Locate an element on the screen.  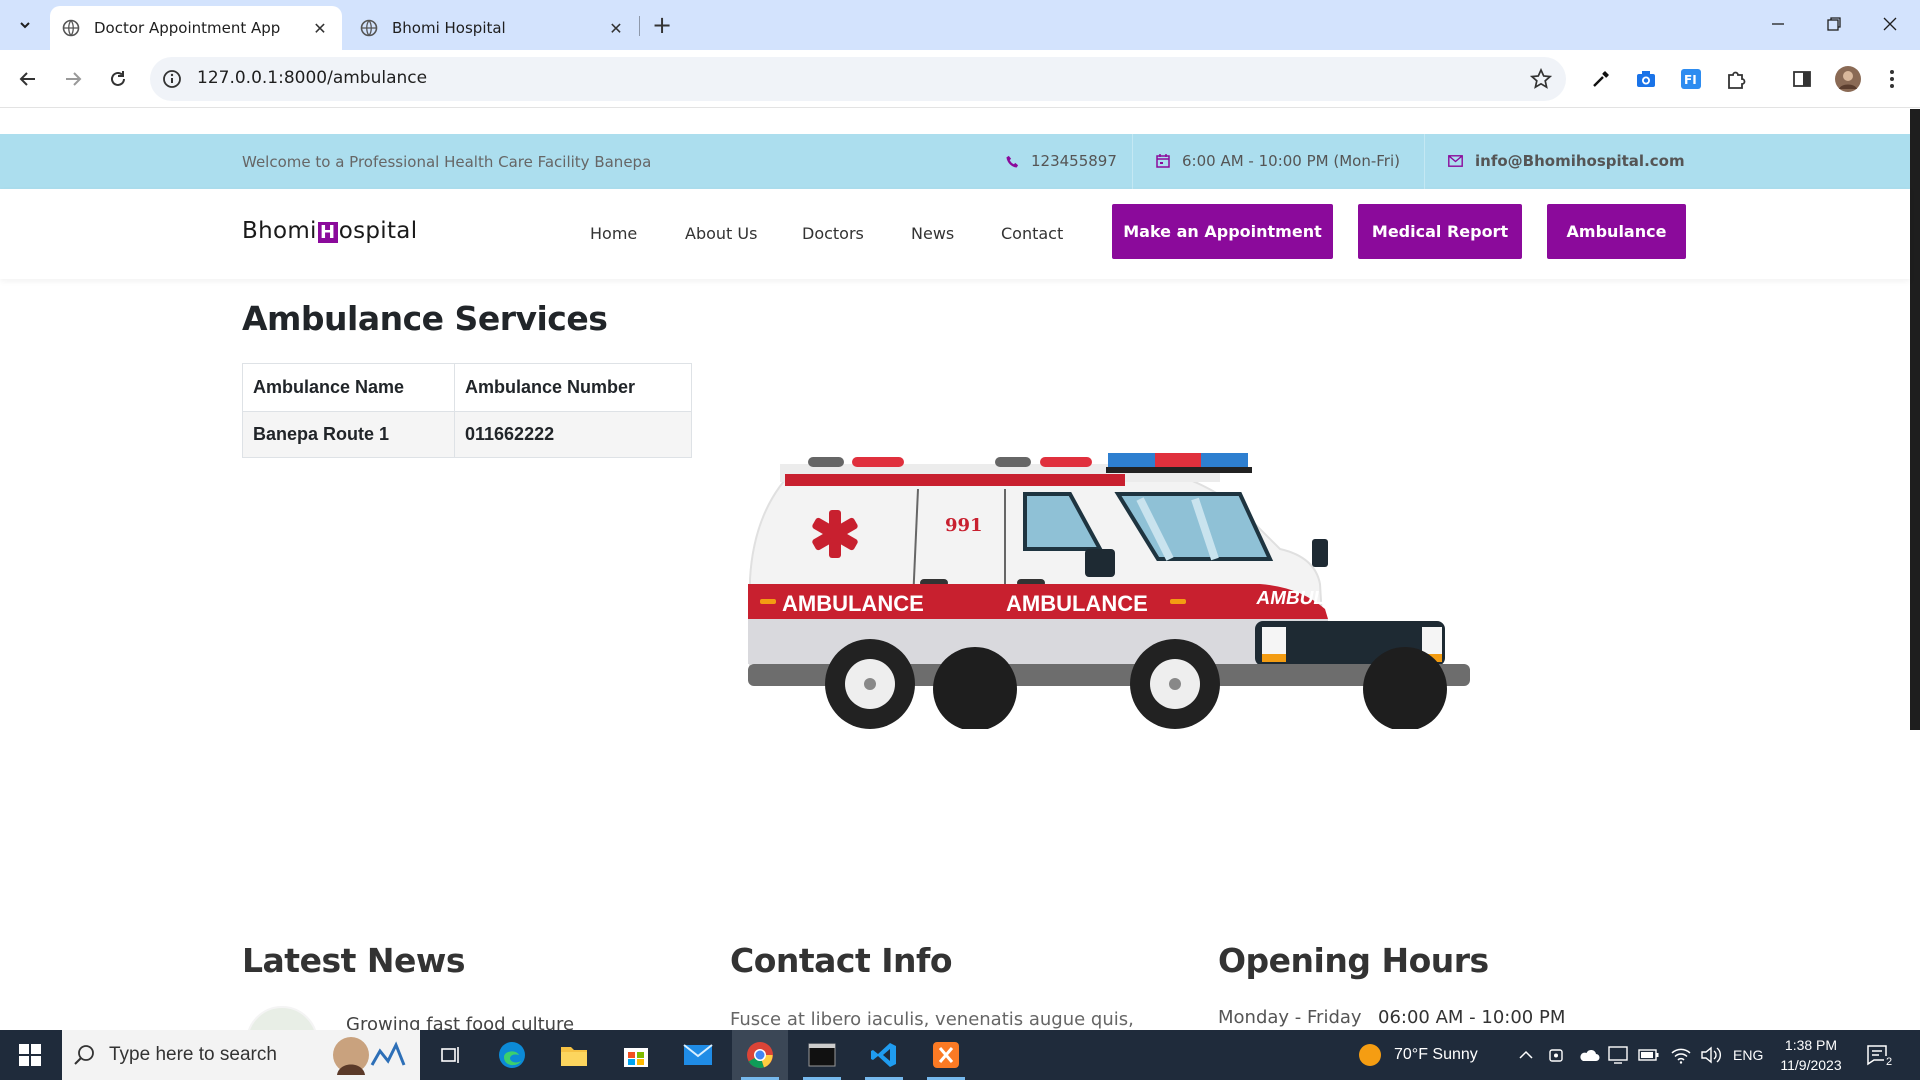
search-highlight-icon is located at coordinates (369, 1056).